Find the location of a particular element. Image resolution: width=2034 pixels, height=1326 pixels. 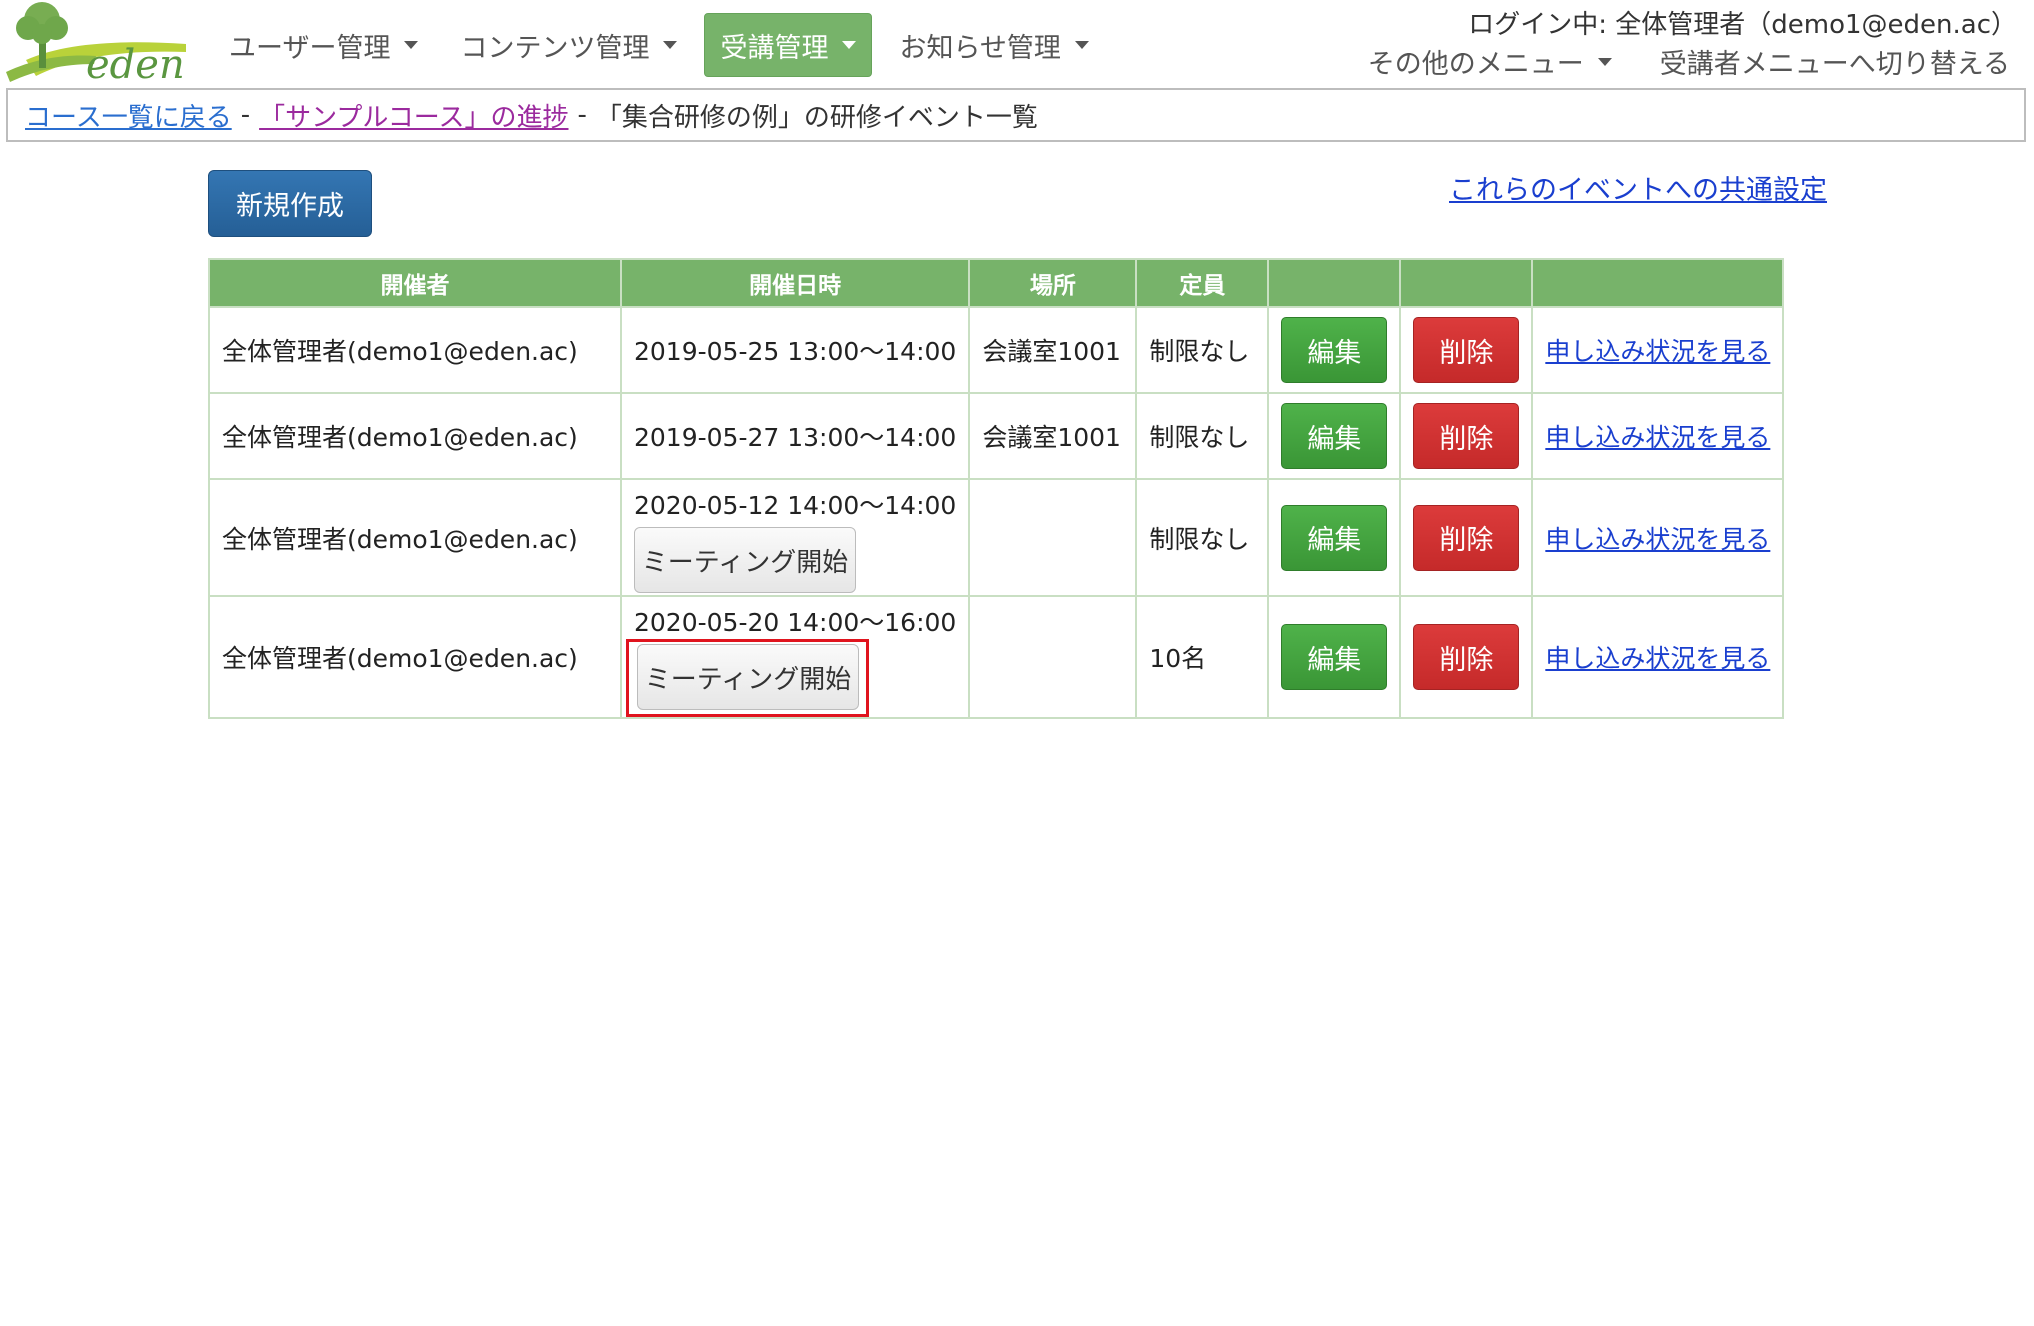

highlight-box: ミーティング開始 is located at coordinates (747, 678).